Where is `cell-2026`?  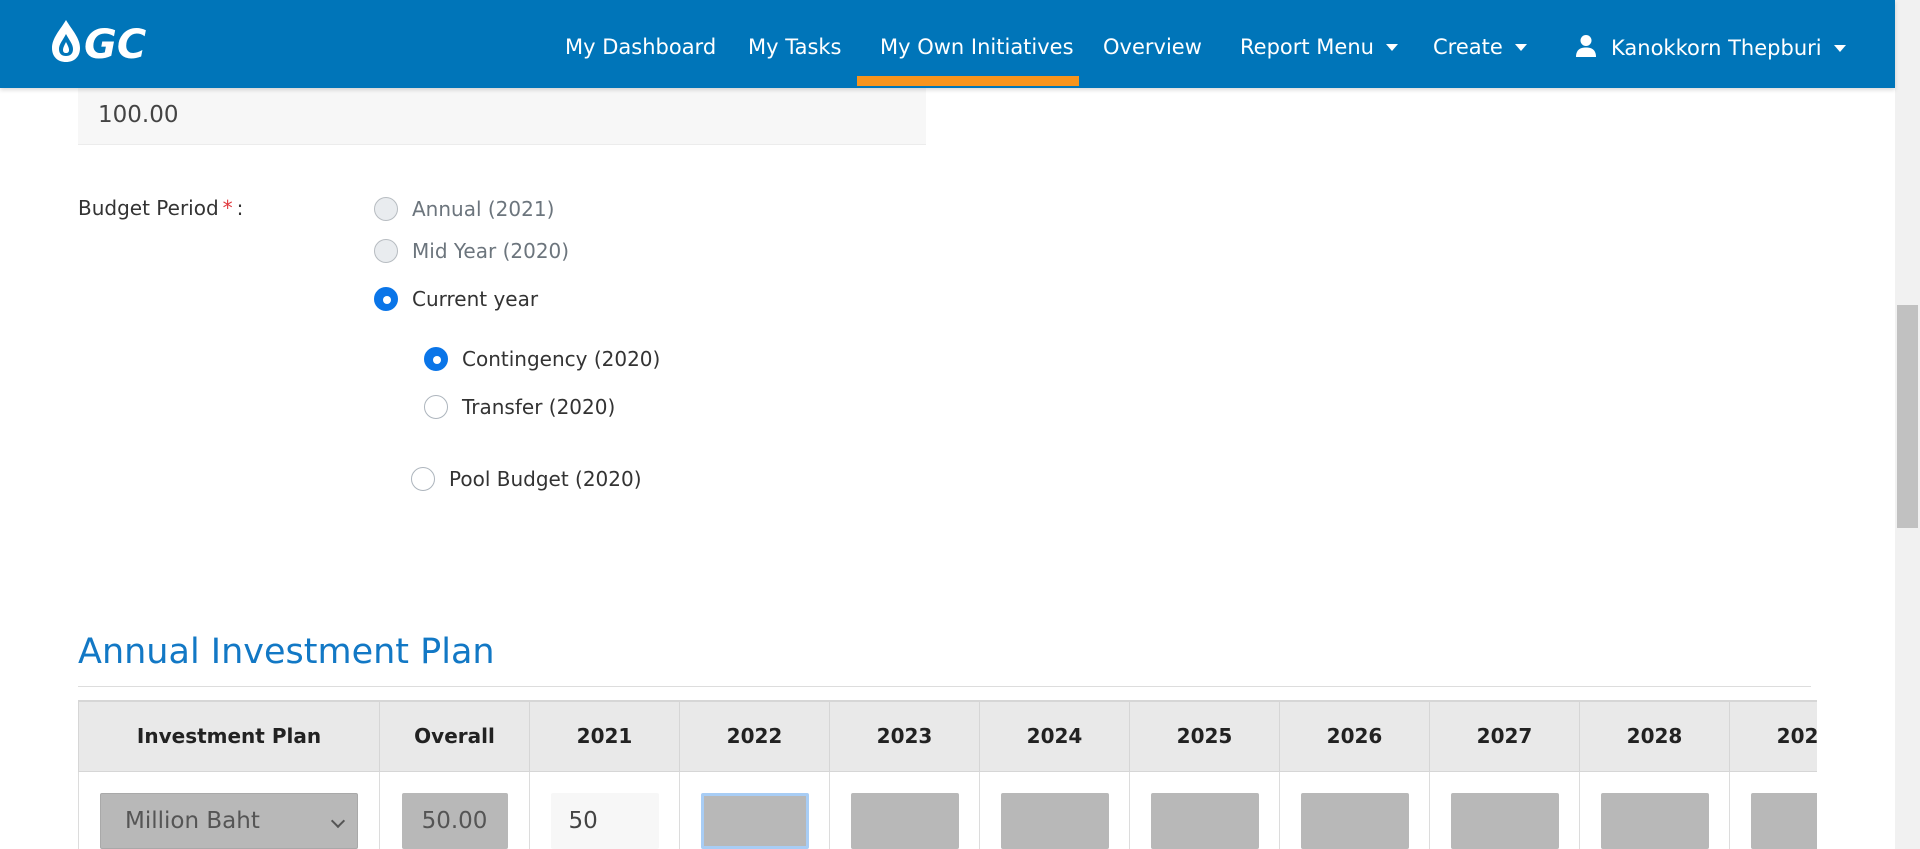
cell-2026 is located at coordinates (1354, 809).